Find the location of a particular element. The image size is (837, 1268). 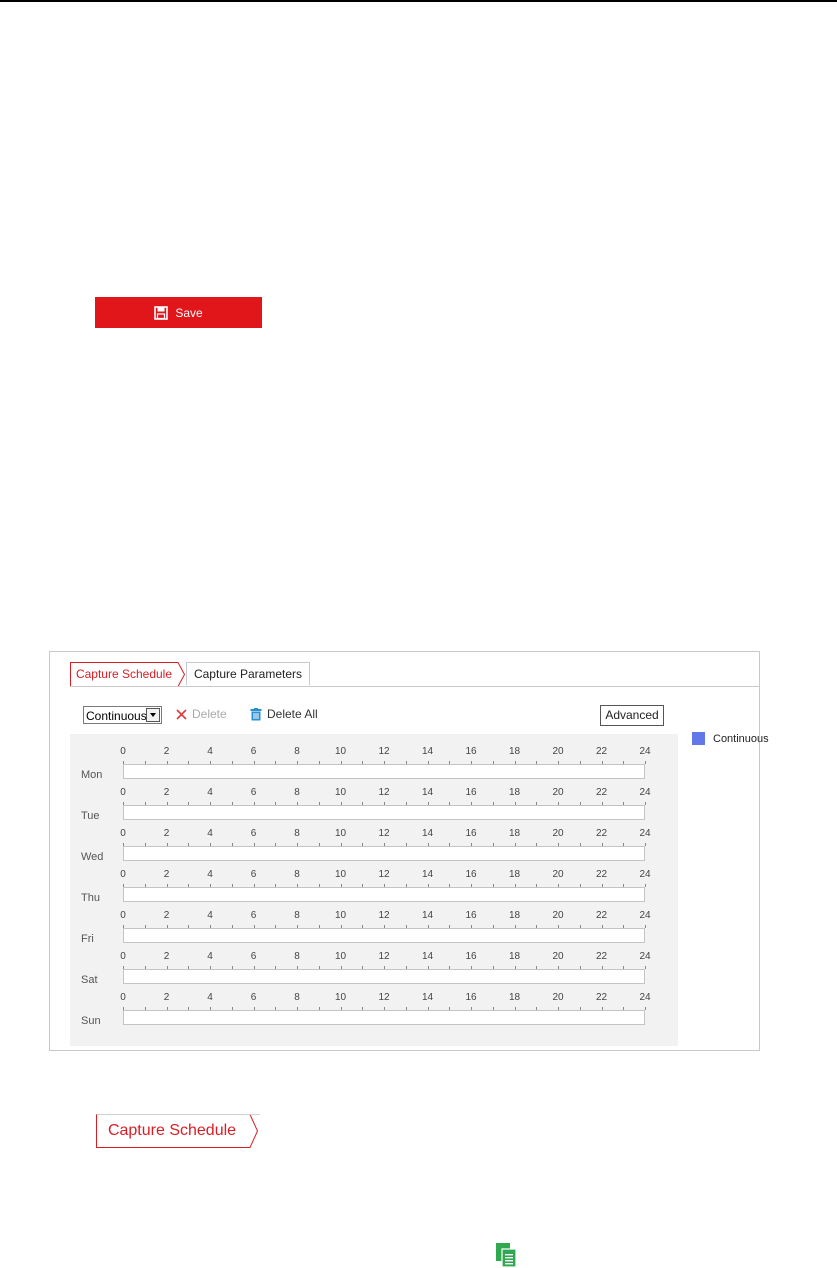

schedule-day-row: 0 2 4 6 8 10 12 14 16 18 20 22 24 Sun is located at coordinates (374, 1007).